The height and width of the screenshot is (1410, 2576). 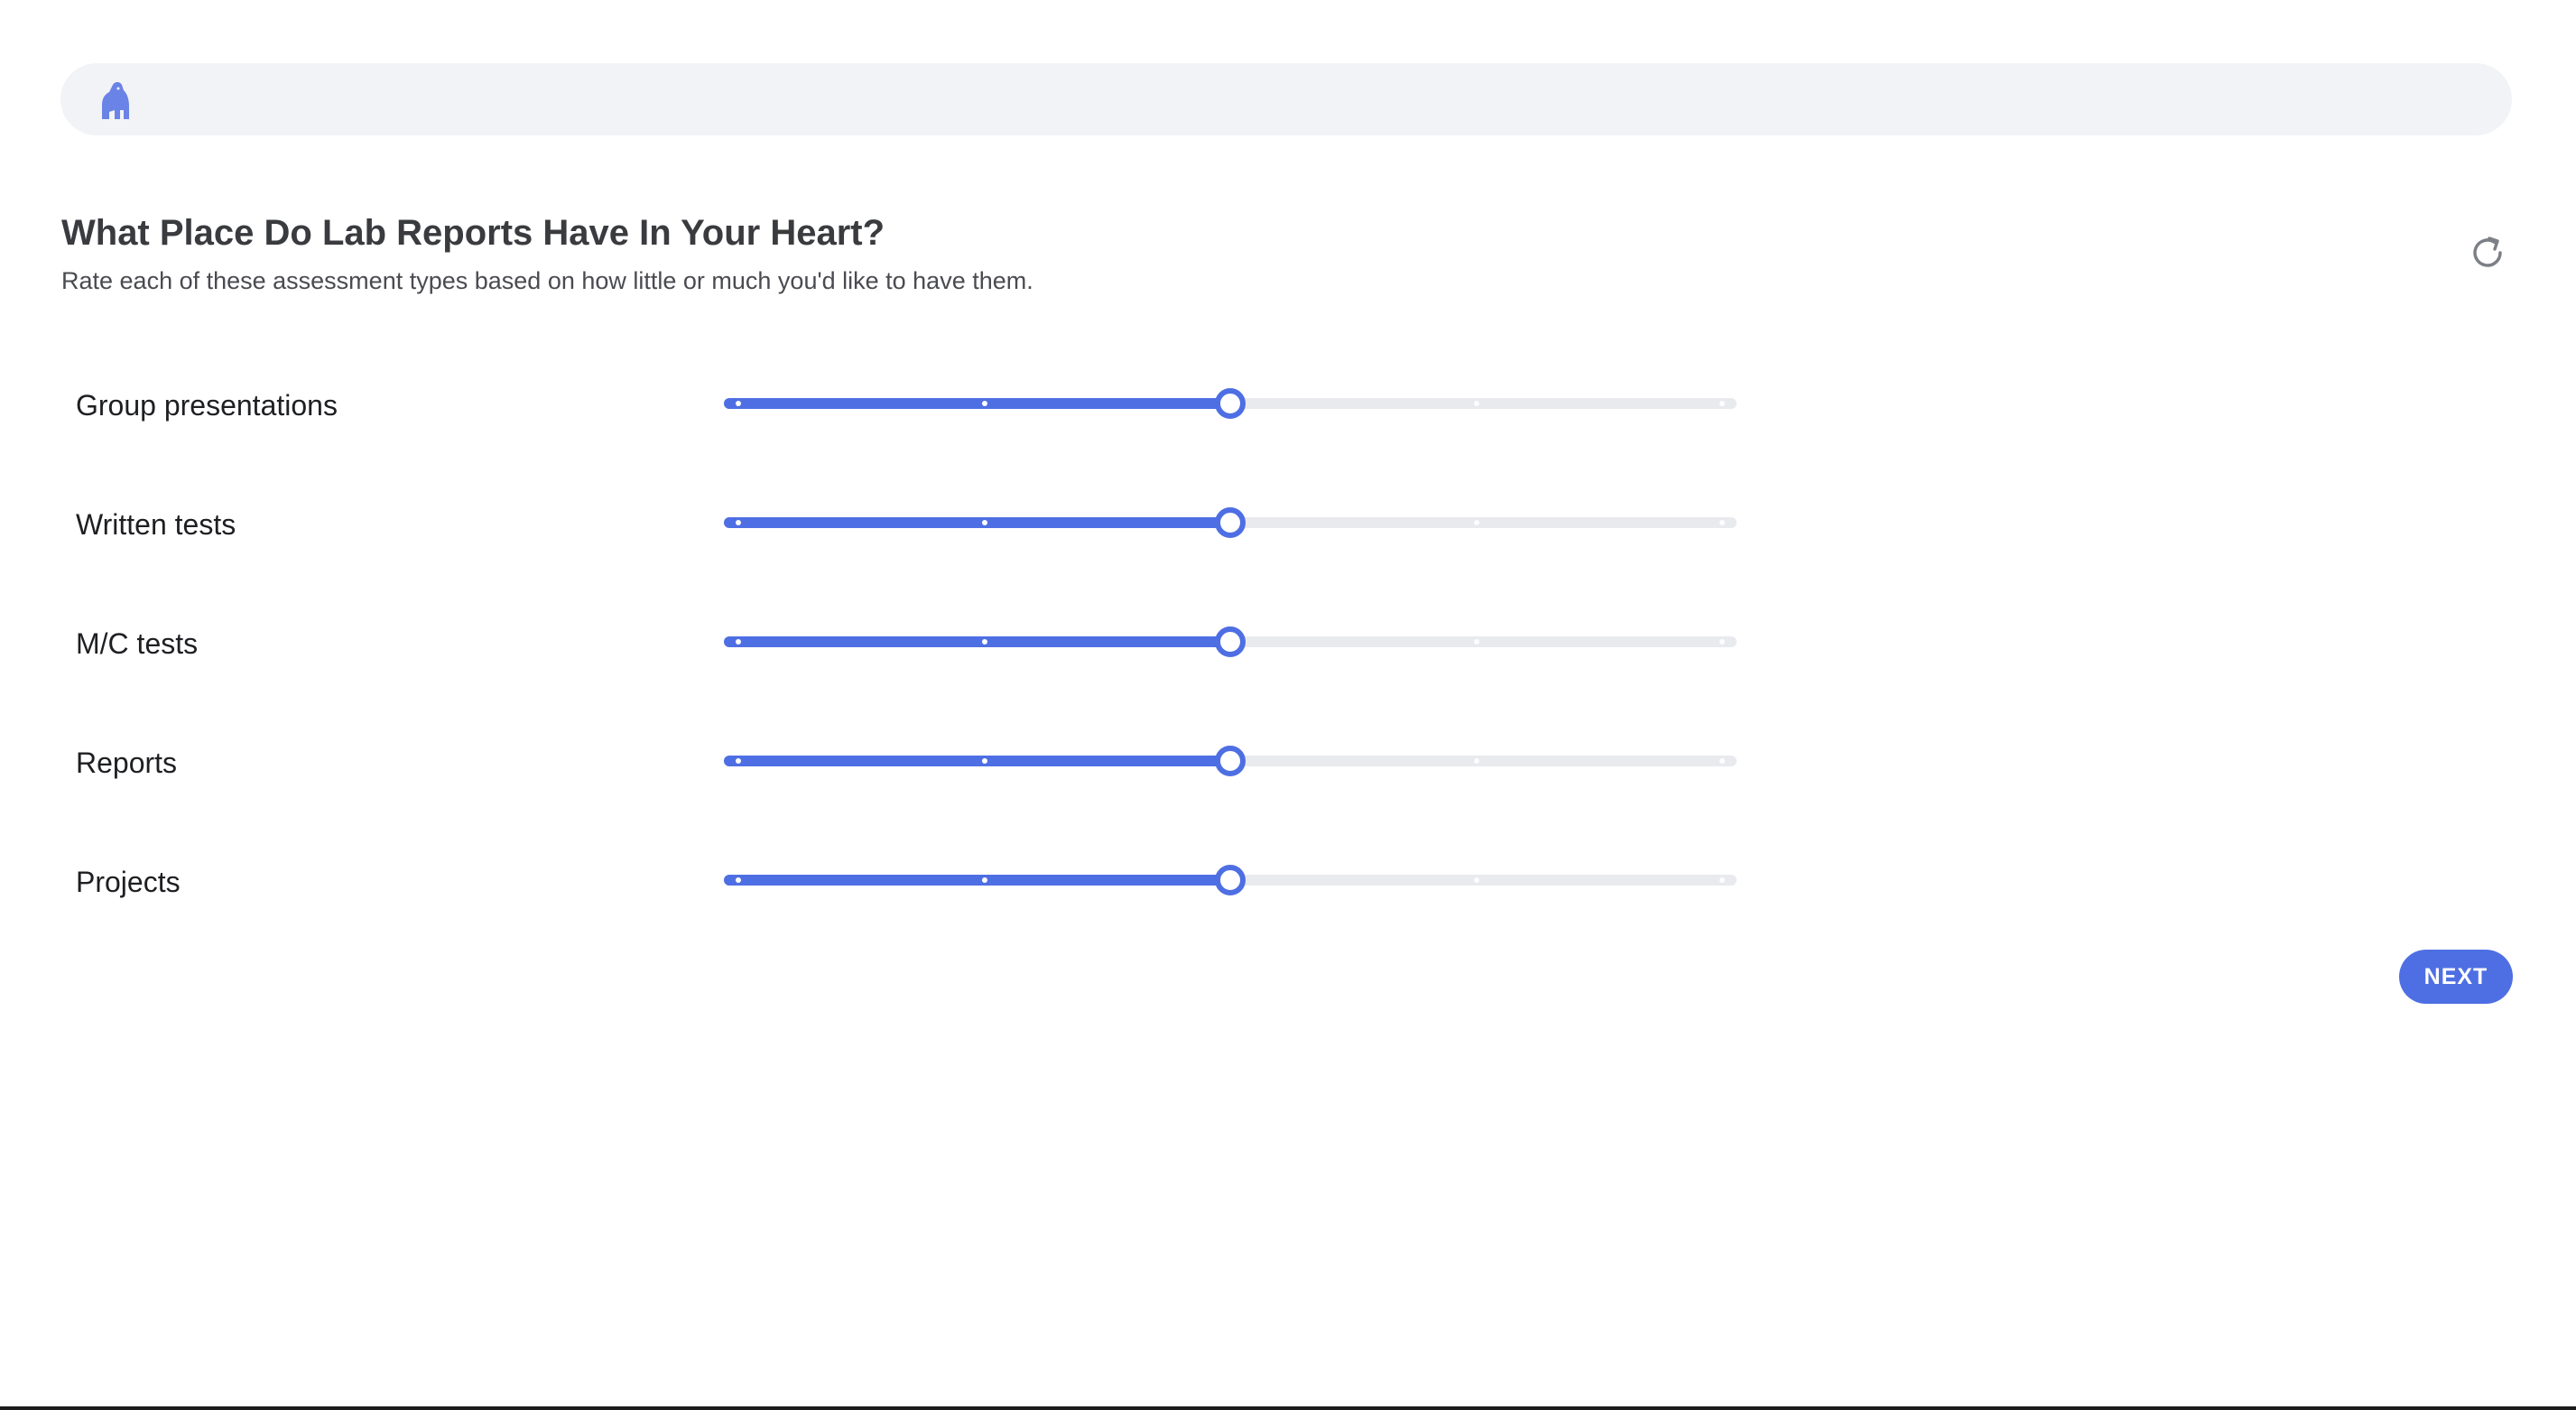 I want to click on row-label: Written tests, so click(x=156, y=524).